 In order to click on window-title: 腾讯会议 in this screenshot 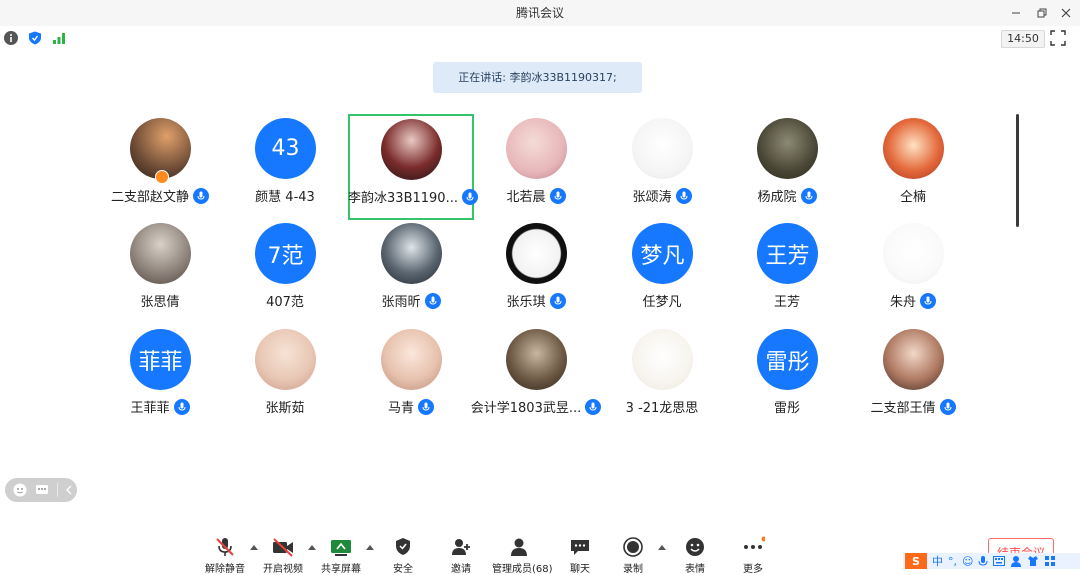, I will do `click(539, 13)`.